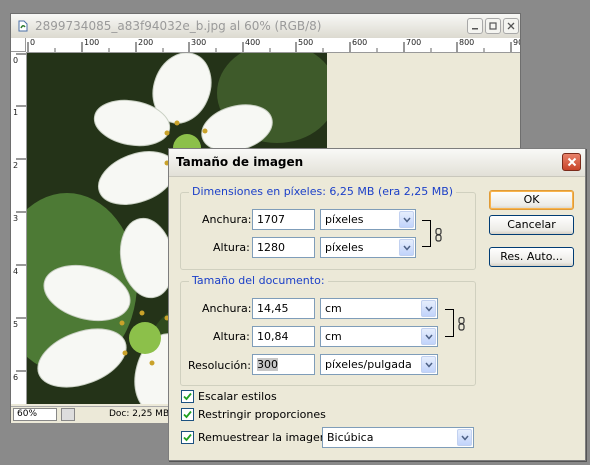 This screenshot has height=465, width=590. Describe the element at coordinates (344, 219) in the screenshot. I see `pixel-width-unit: píxeles` at that location.